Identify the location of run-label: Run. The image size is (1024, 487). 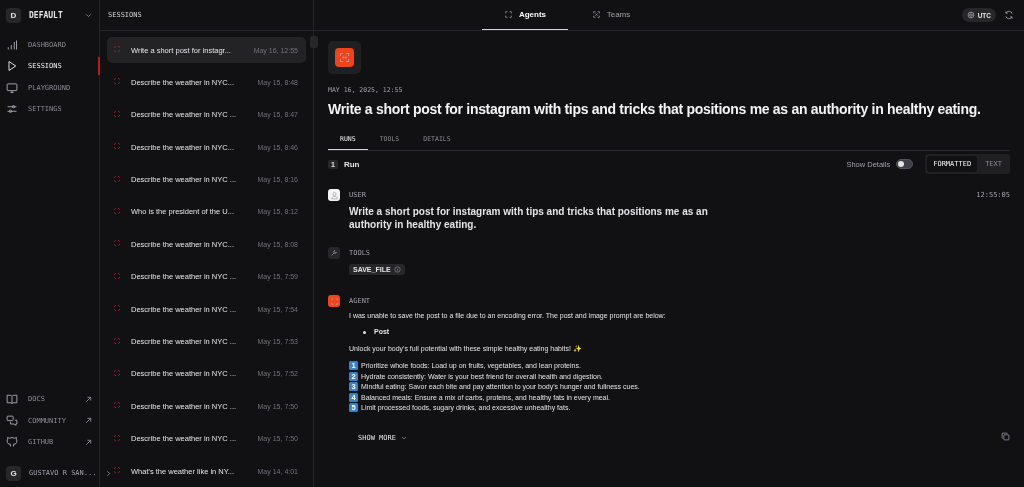
(351, 164).